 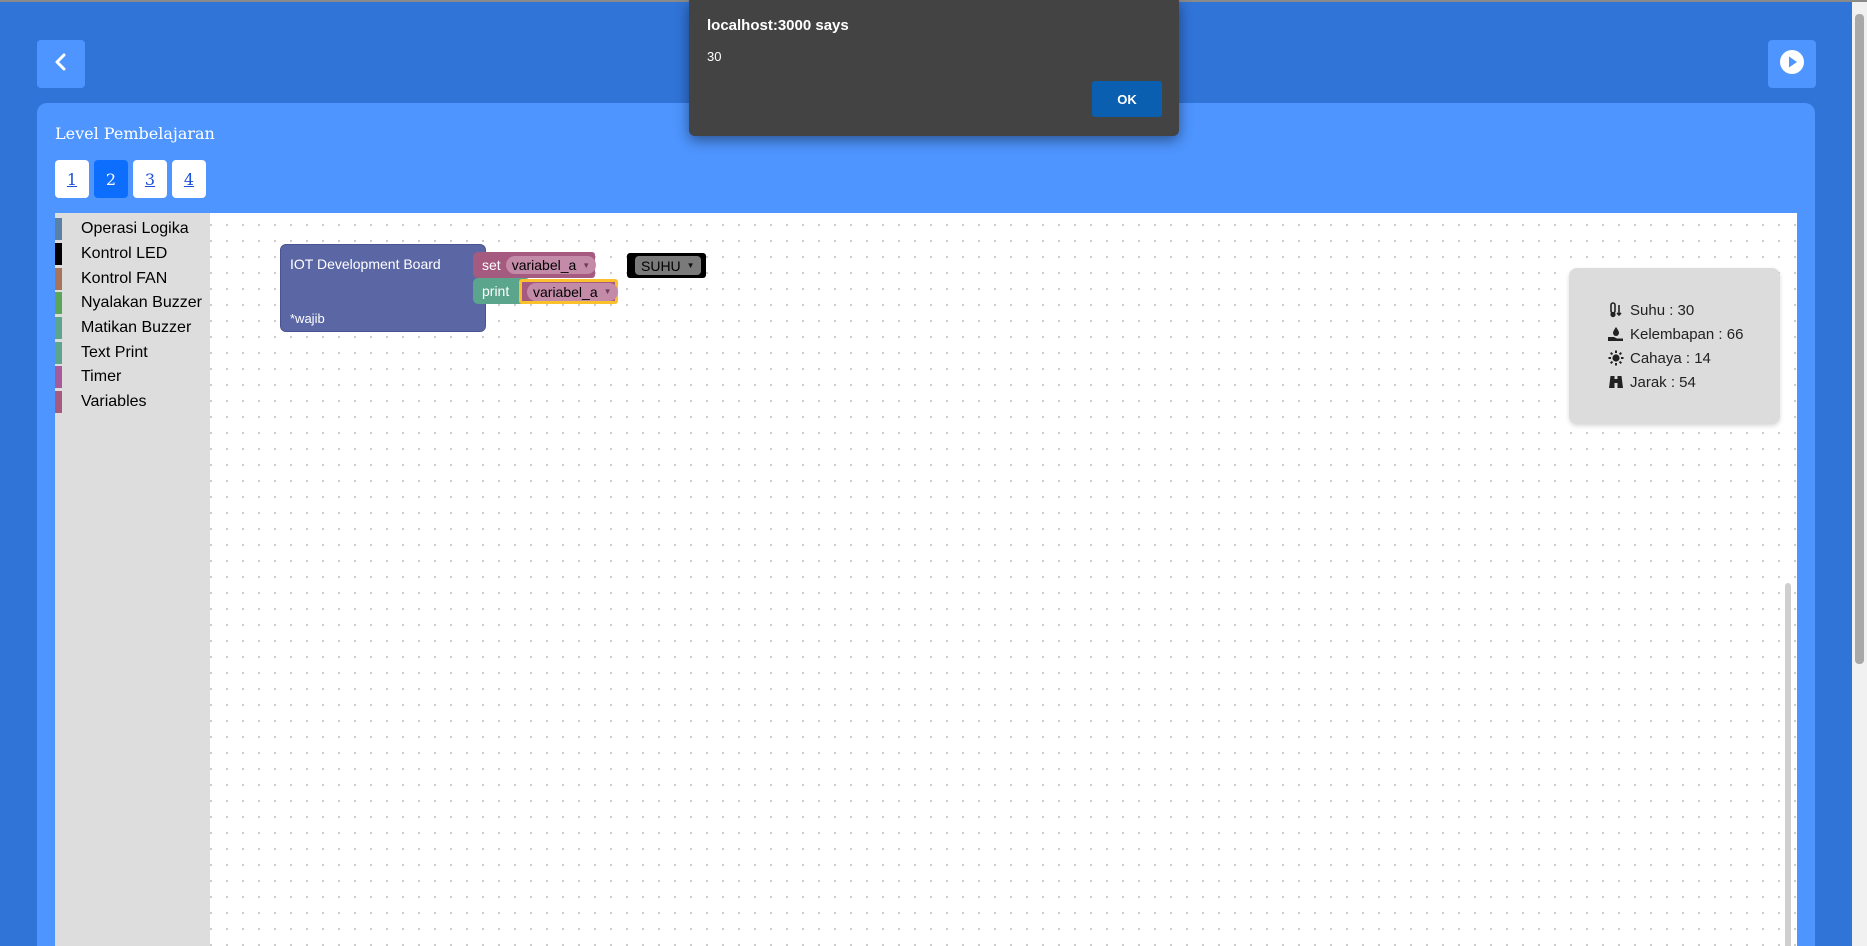 What do you see at coordinates (365, 264) in the screenshot?
I see `board-block-title: IOT Development Board` at bounding box center [365, 264].